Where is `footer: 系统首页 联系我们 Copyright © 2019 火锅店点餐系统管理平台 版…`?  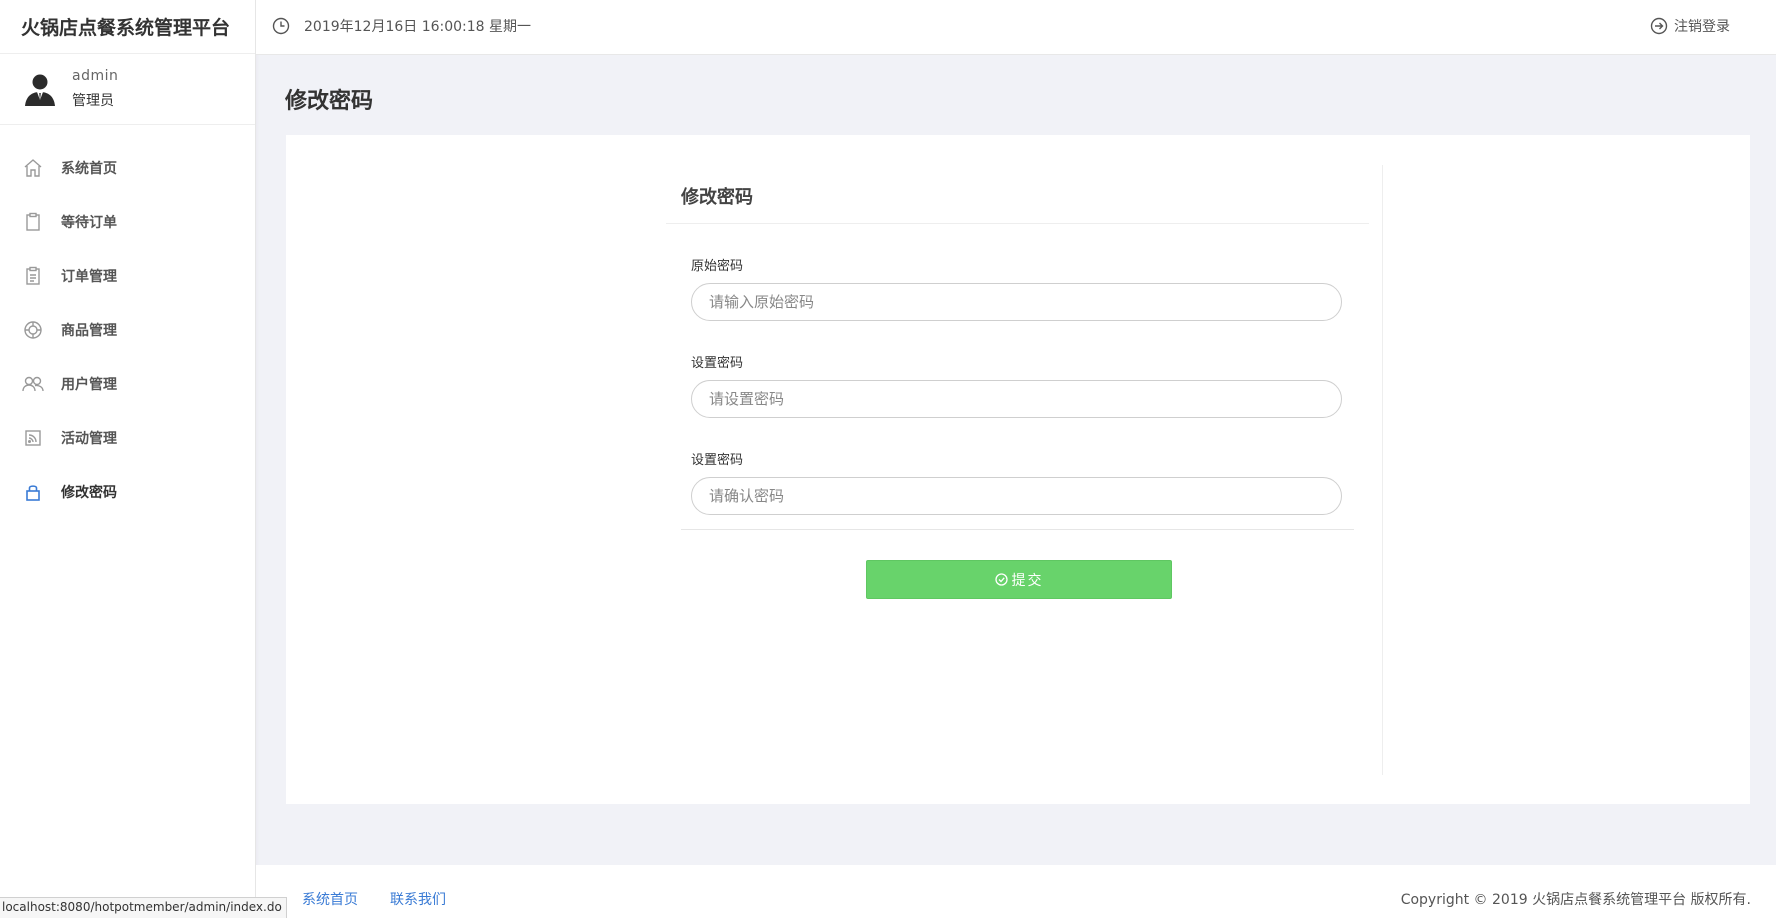
footer: 系统首页 联系我们 Copyright © 2019 火锅店点餐系统管理平台 版… is located at coordinates (1016, 891).